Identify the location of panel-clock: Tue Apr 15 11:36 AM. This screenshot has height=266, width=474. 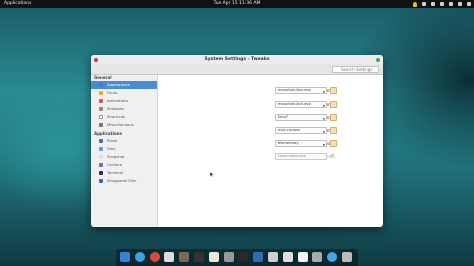
(237, 4).